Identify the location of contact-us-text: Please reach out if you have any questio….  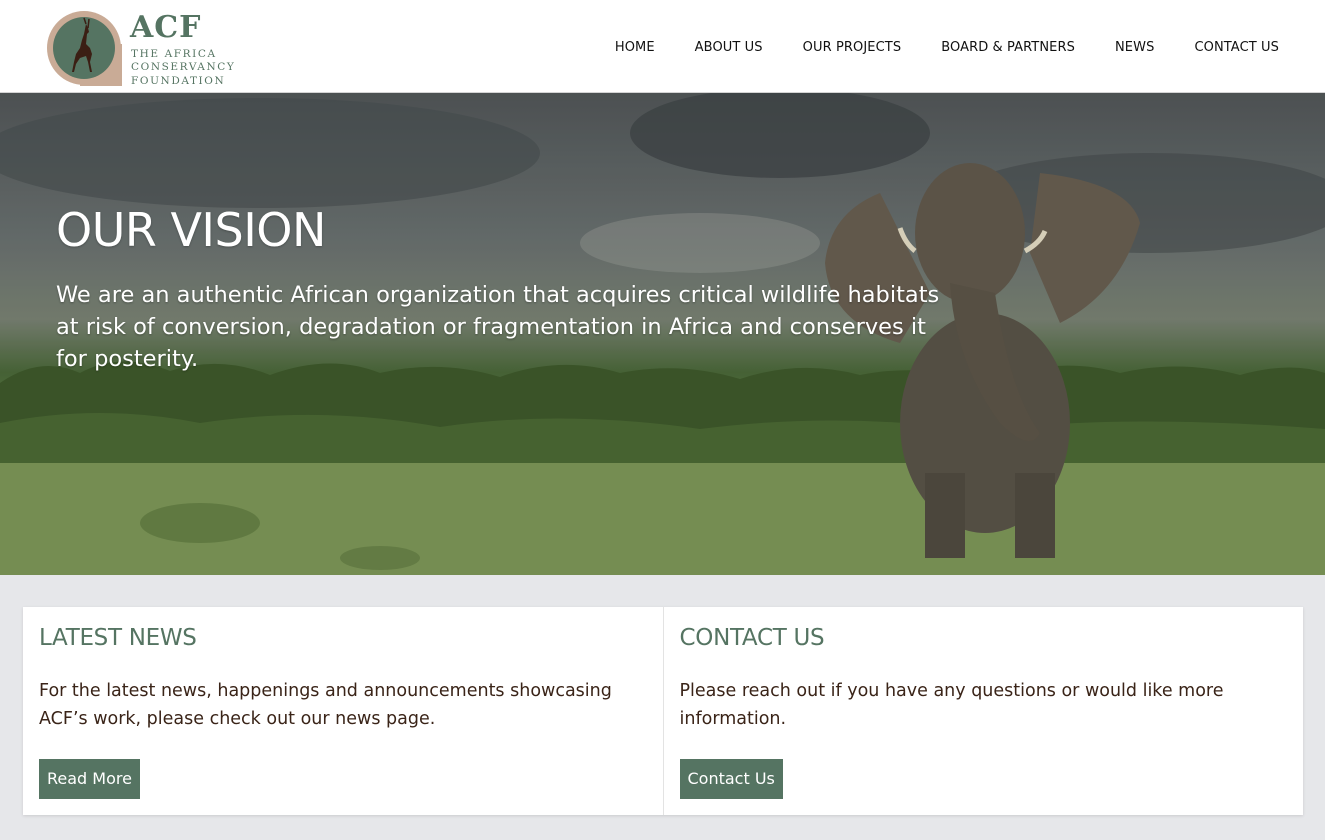
(951, 705).